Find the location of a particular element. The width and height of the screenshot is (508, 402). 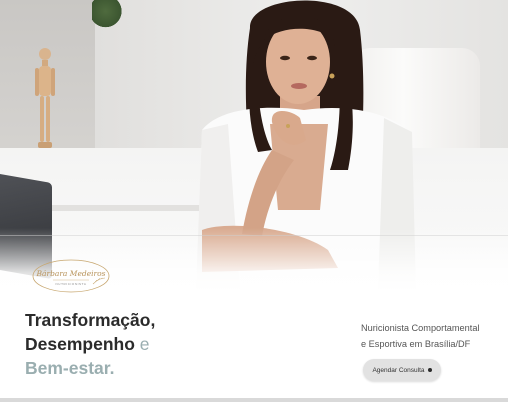

dot-icon is located at coordinates (429, 370).